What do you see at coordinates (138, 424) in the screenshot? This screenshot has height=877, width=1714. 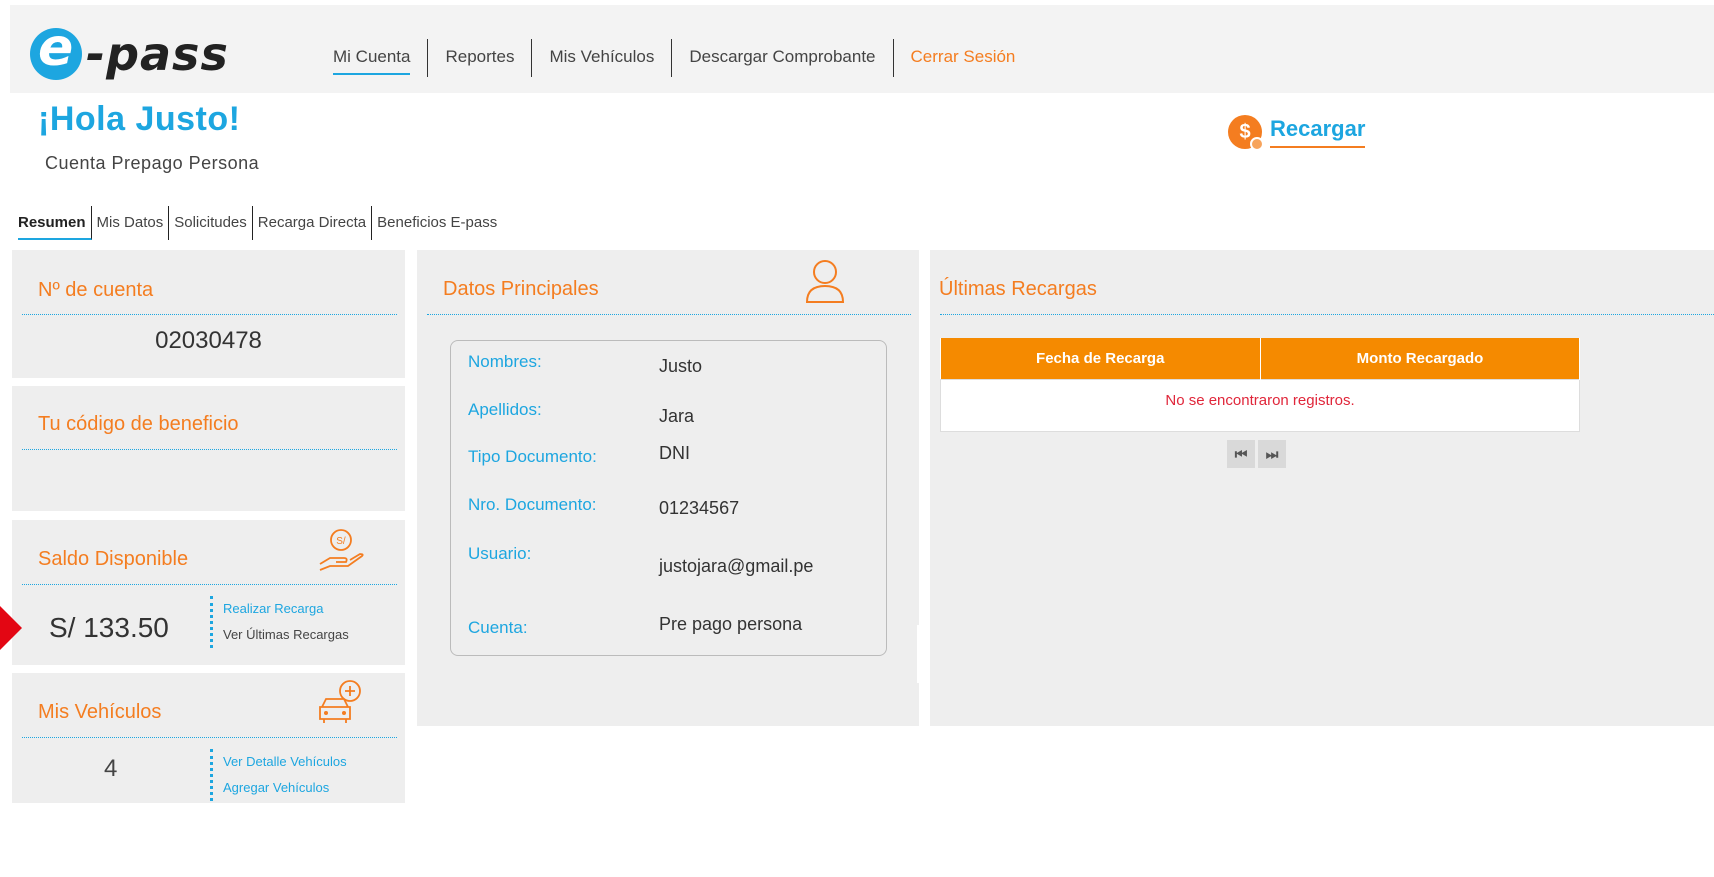 I see `benefit-code-title: Tu código de beneficio` at bounding box center [138, 424].